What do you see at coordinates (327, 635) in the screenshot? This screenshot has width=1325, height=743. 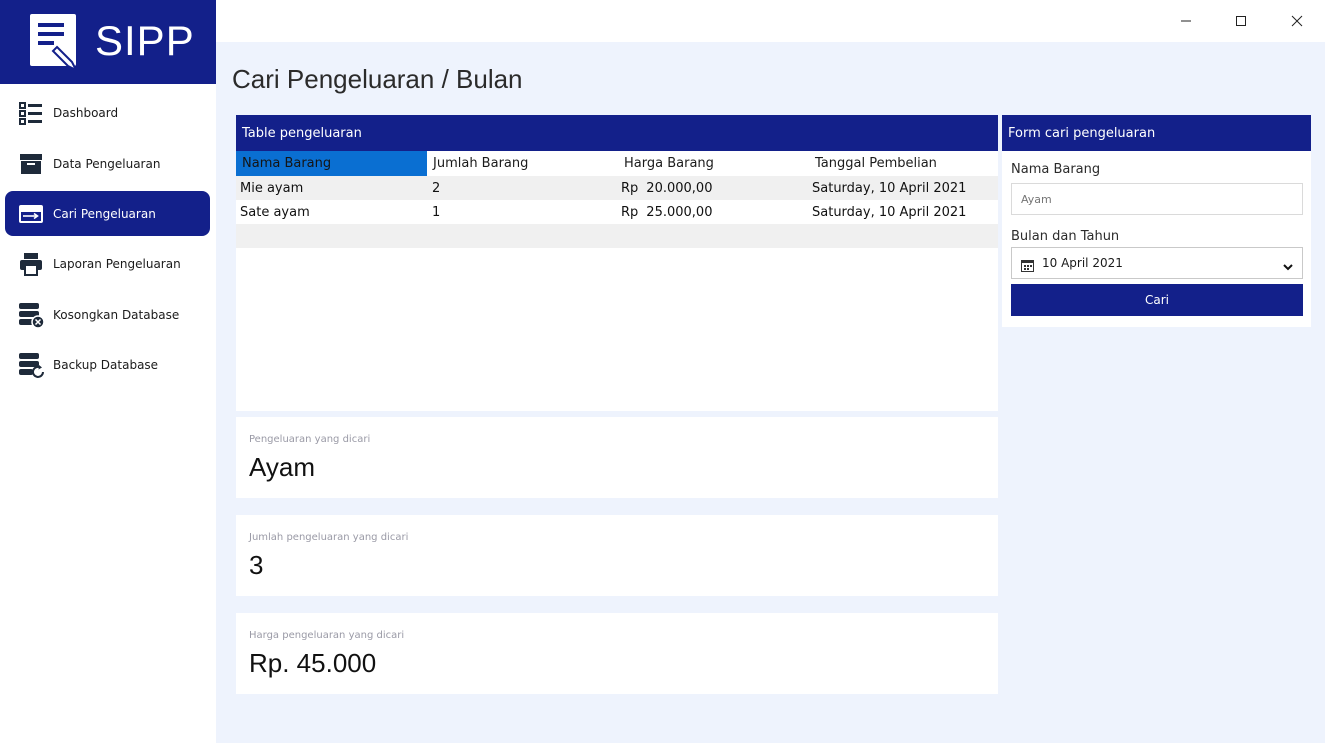 I see `expense-total-label: Harga pengeluaran yang dicari` at bounding box center [327, 635].